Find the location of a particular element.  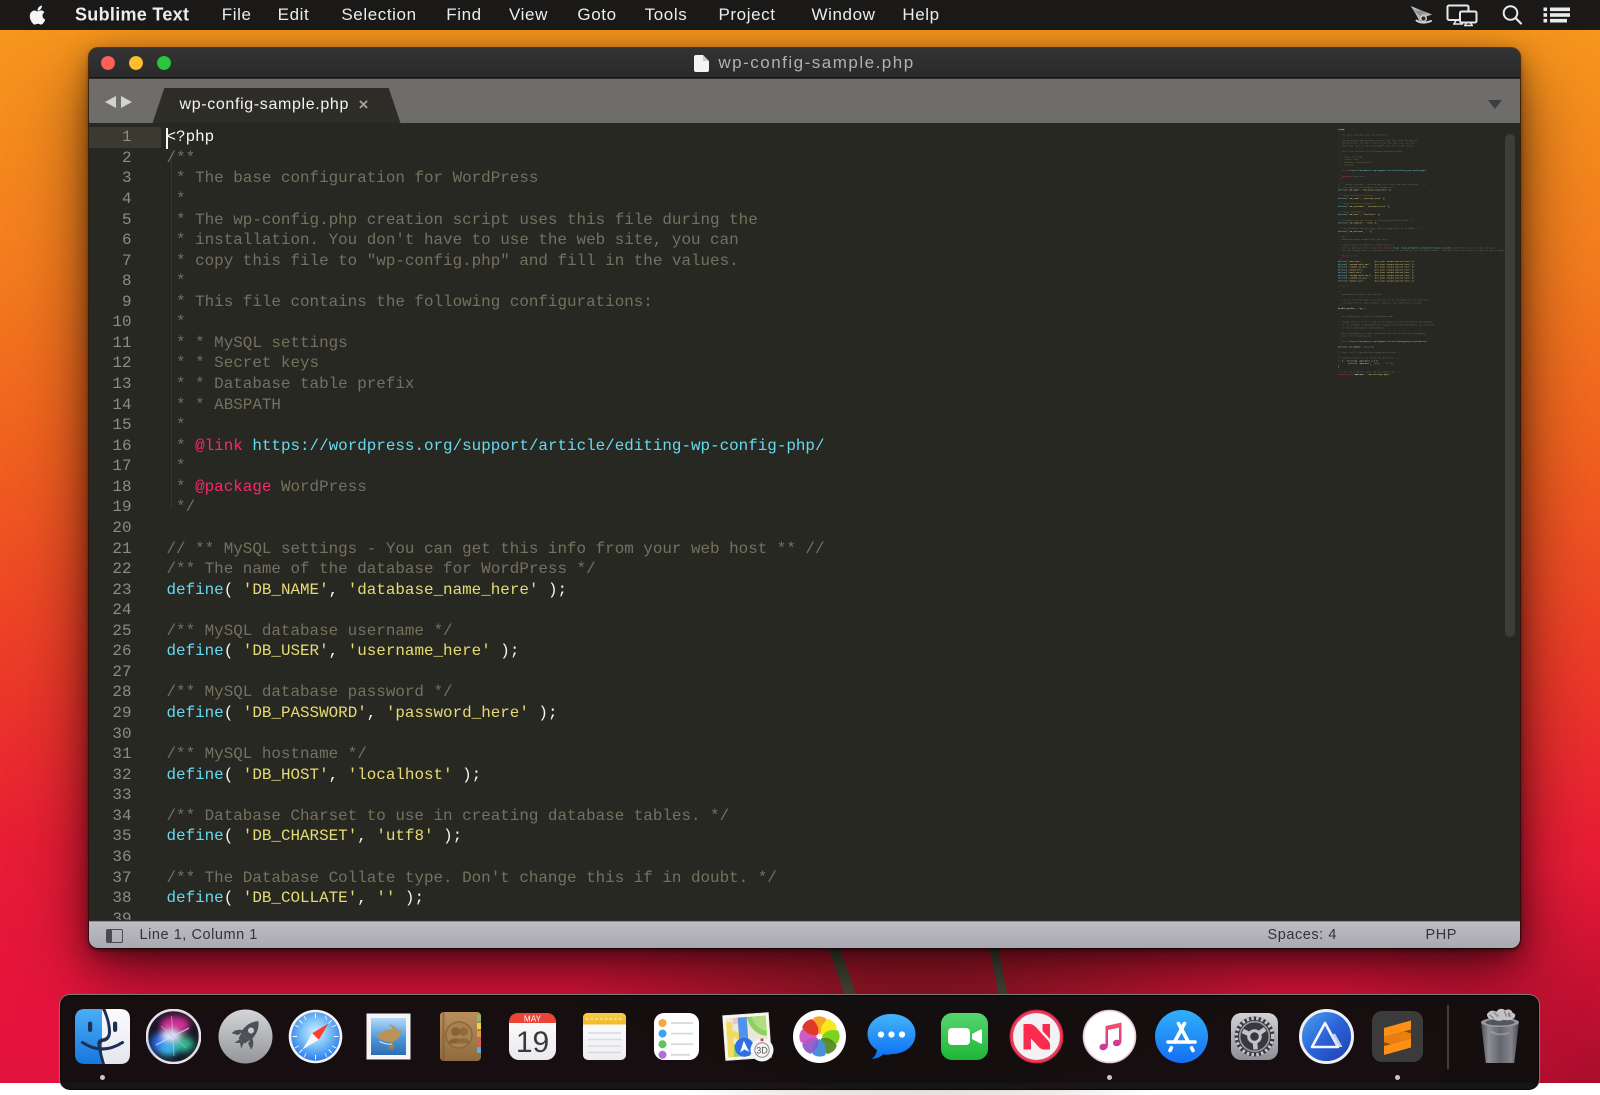

svg-text: 3D is located at coordinates (763, 1050).